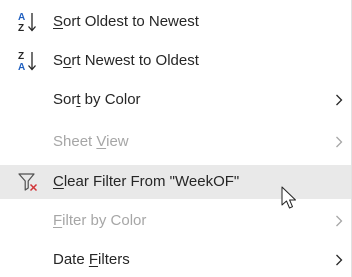 This screenshot has width=352, height=277. What do you see at coordinates (97, 99) in the screenshot?
I see `menu-item-label: Sort by Color` at bounding box center [97, 99].